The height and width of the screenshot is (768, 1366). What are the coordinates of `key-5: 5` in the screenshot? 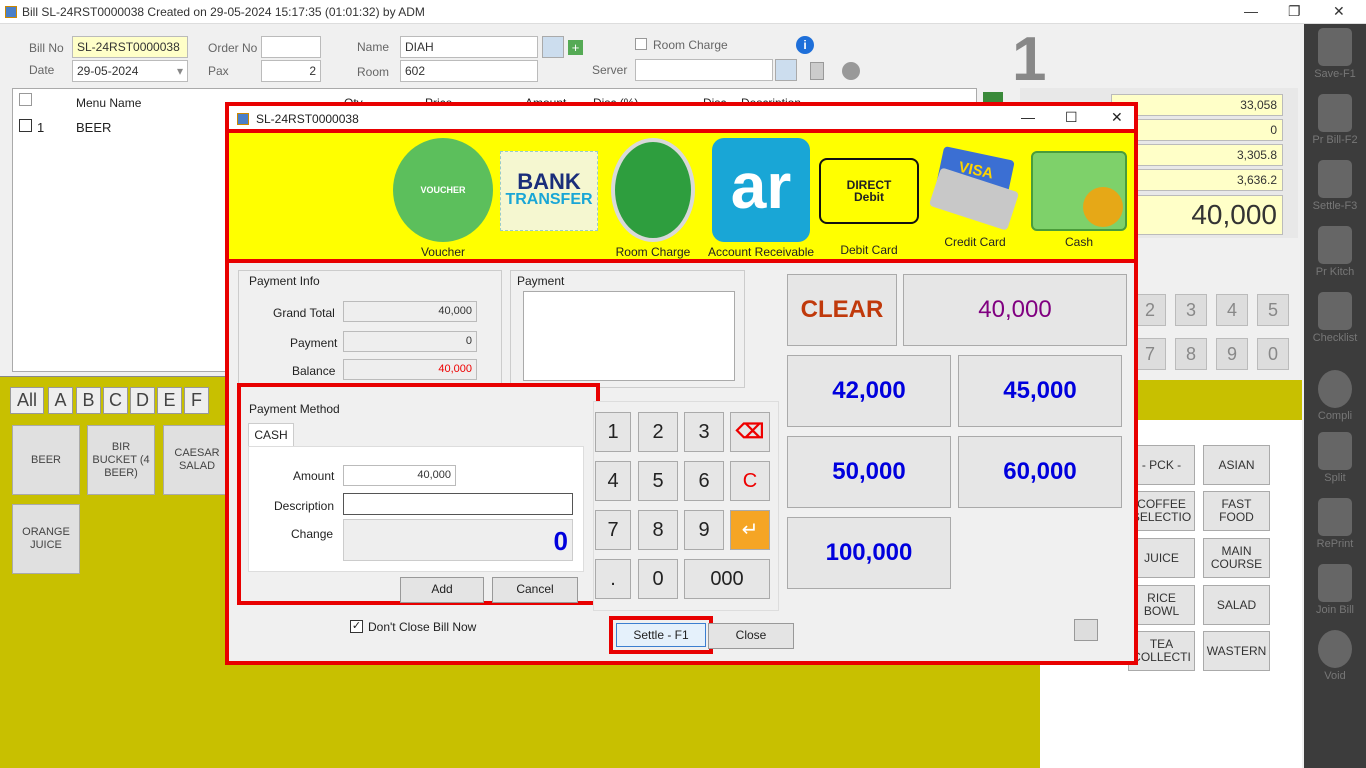 It's located at (658, 481).